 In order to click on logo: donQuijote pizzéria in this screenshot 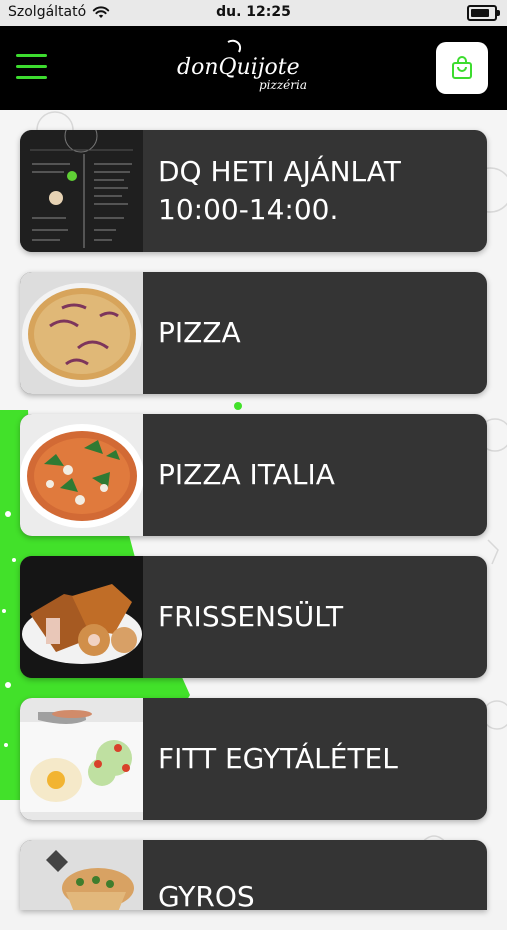, I will do `click(242, 65)`.